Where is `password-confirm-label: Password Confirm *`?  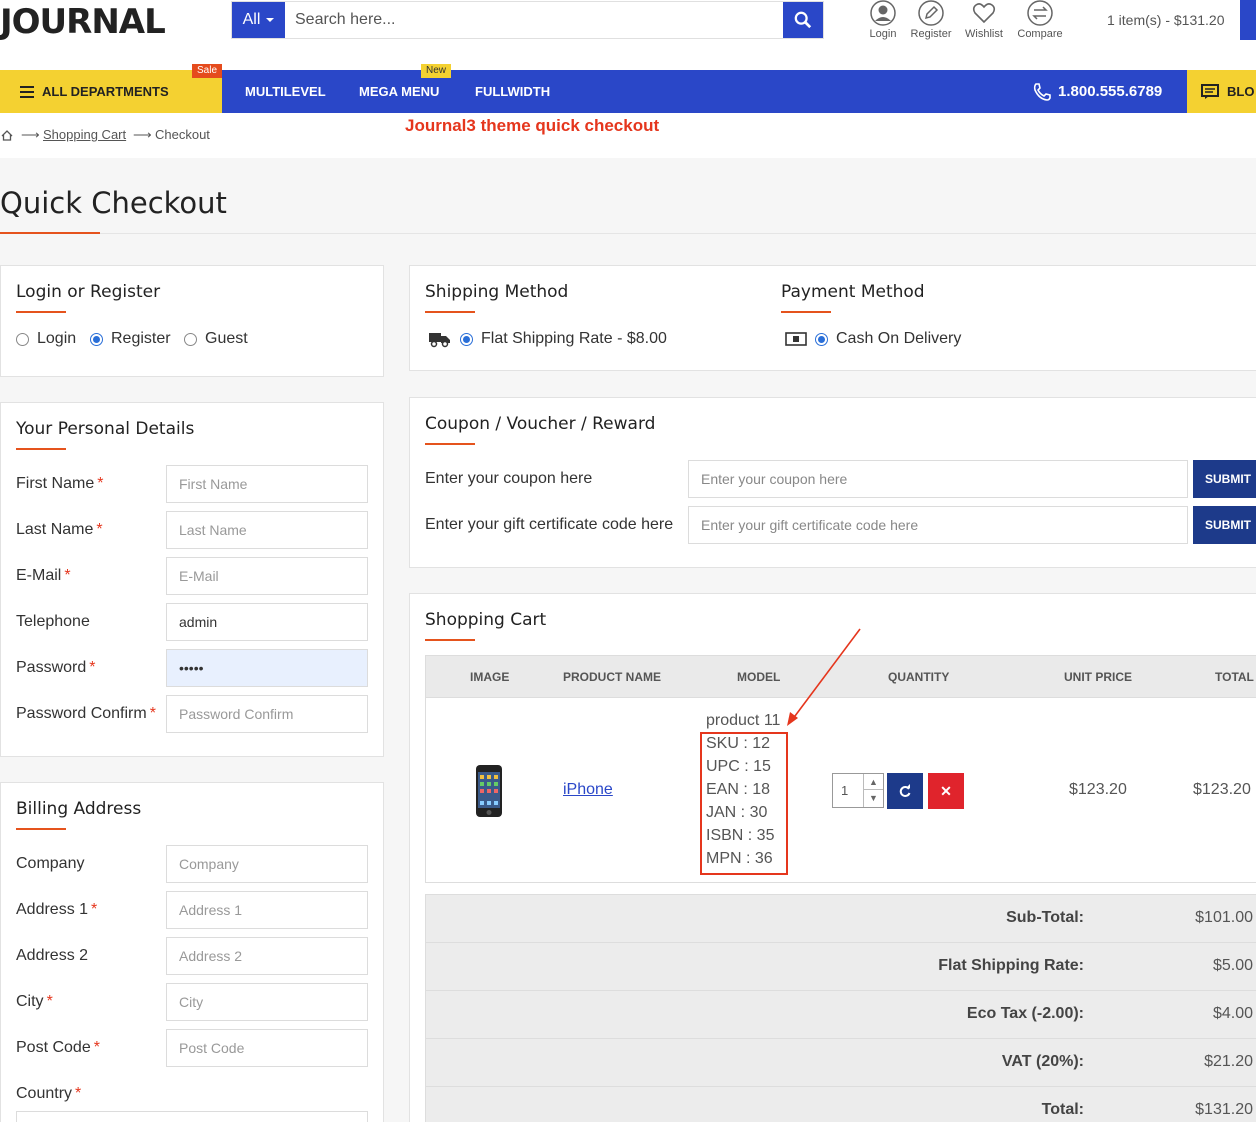 password-confirm-label: Password Confirm * is located at coordinates (86, 713).